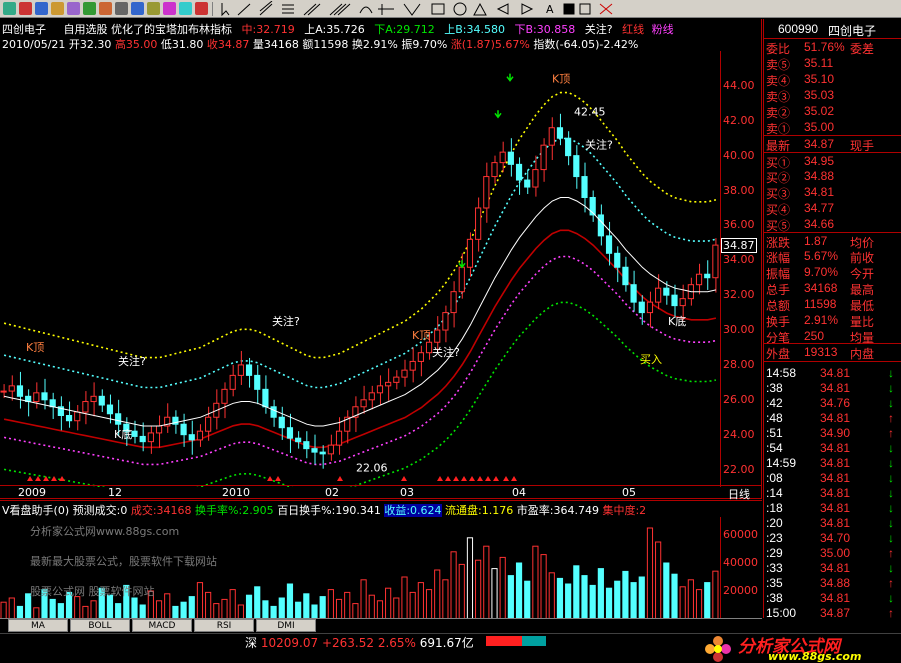  What do you see at coordinates (286, 625) in the screenshot?
I see `tab-dmi: DMI` at bounding box center [286, 625].